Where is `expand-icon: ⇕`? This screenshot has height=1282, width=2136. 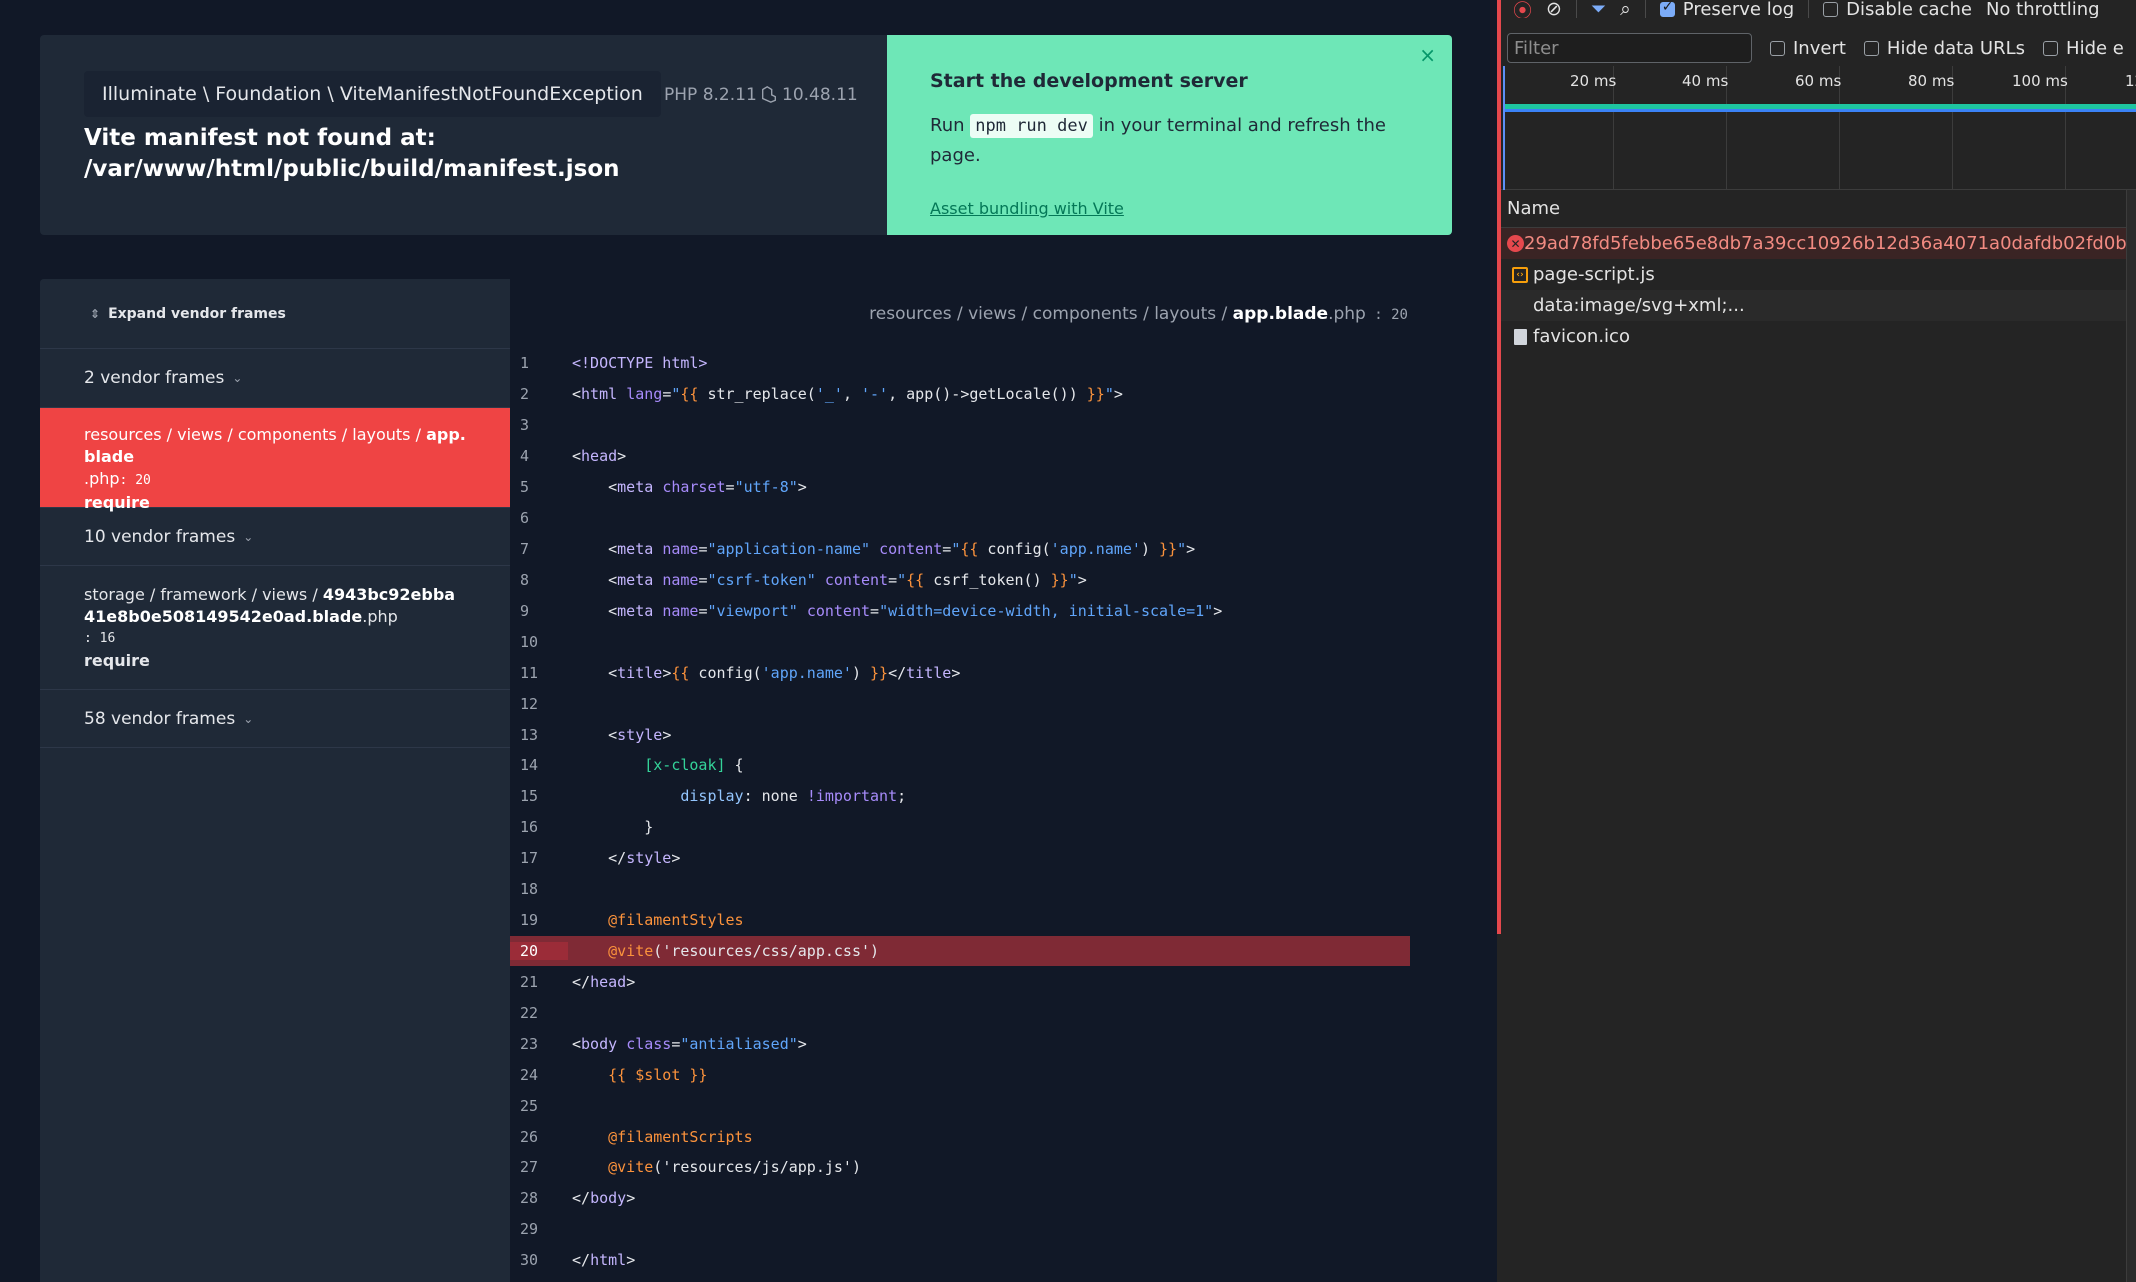 expand-icon: ⇕ is located at coordinates (95, 313).